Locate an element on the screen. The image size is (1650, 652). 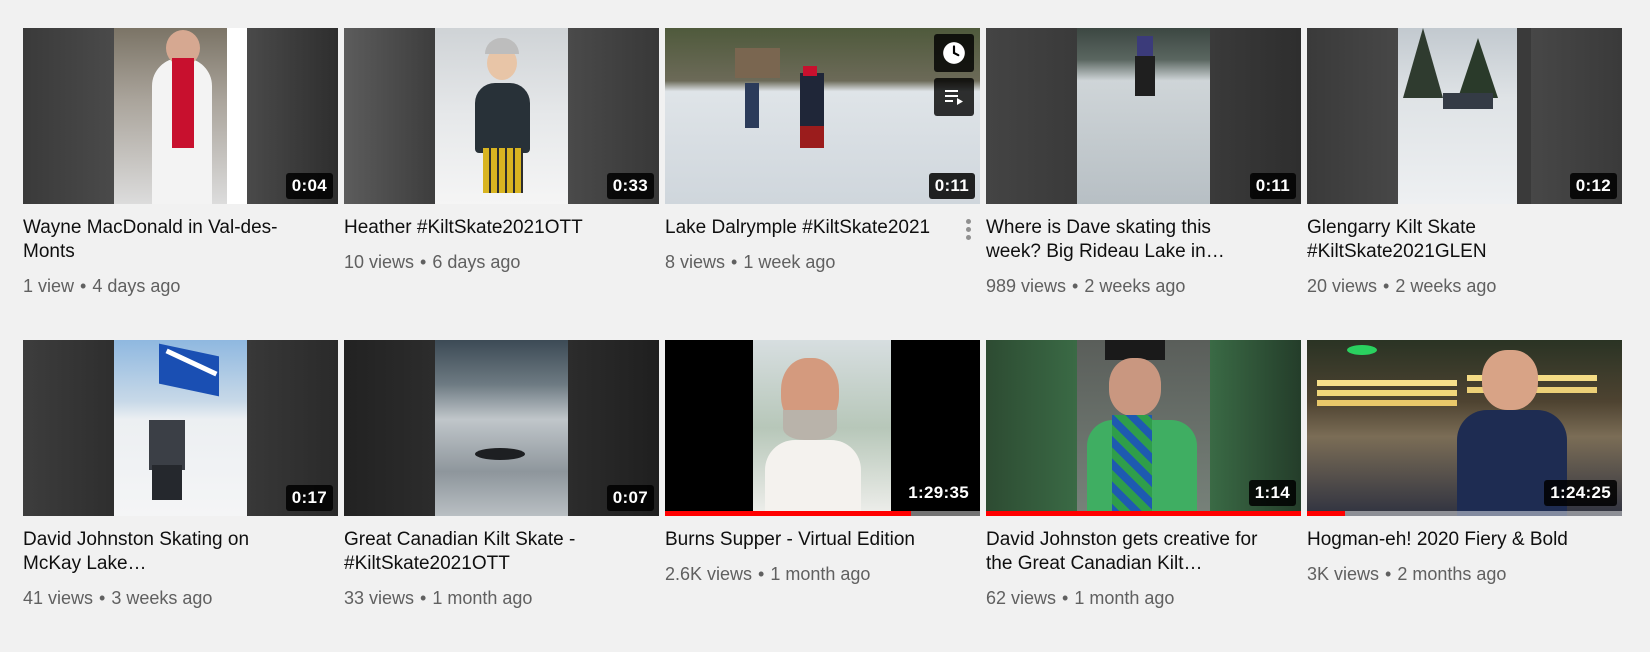
more-options-button is located at coordinates (968, 231).